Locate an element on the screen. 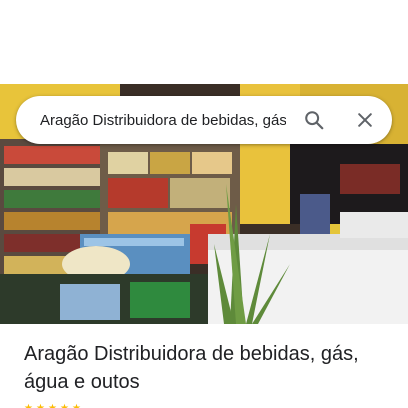 The image size is (408, 408). close-icon is located at coordinates (365, 120).